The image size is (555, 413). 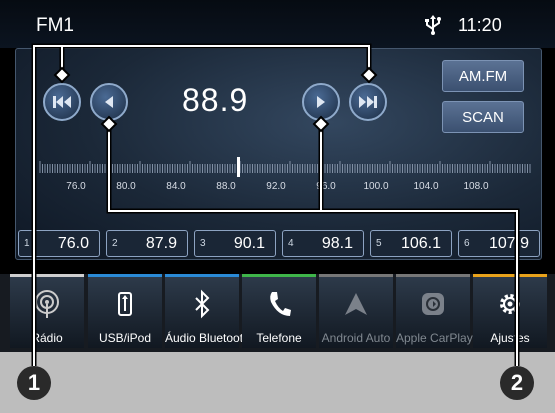 What do you see at coordinates (203, 243) in the screenshot?
I see `preset-number: 3` at bounding box center [203, 243].